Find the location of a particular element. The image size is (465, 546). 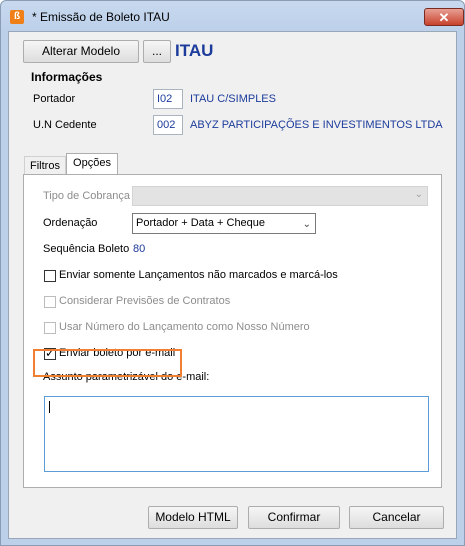

ordenacao-select: Portador + Data + Cheque ⌄ is located at coordinates (224, 223).